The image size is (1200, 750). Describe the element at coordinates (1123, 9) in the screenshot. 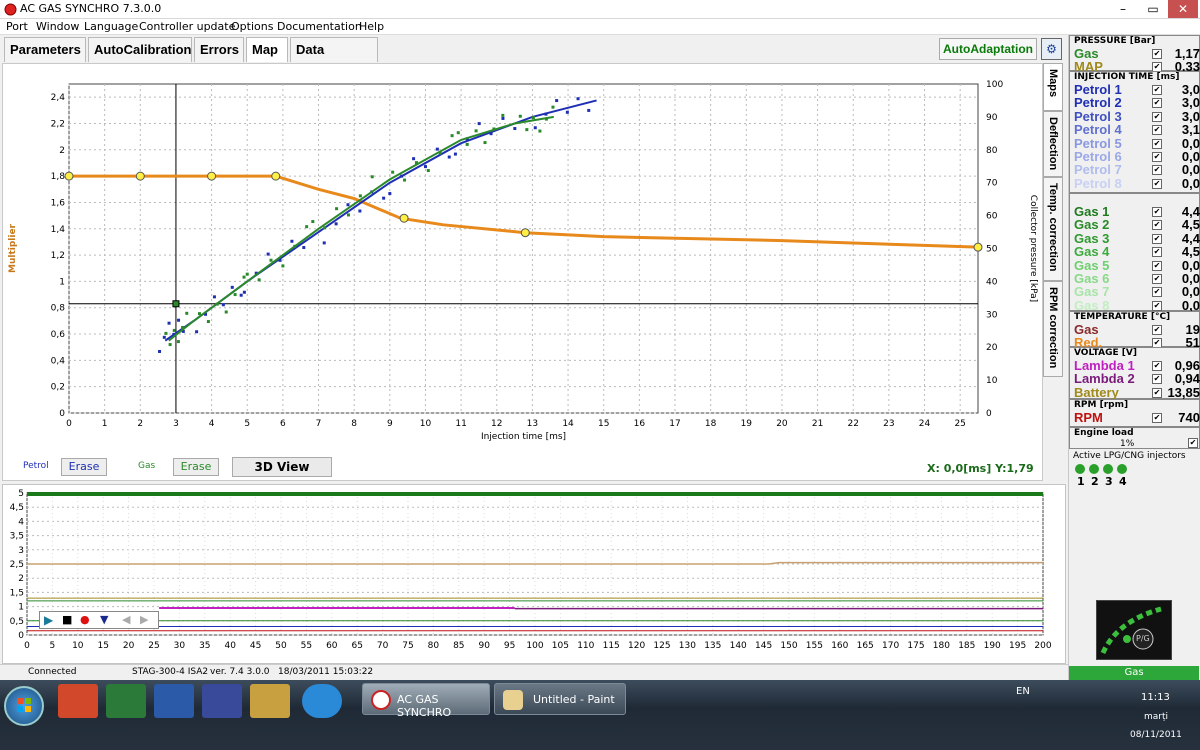

I see `minimize-button: –` at that location.